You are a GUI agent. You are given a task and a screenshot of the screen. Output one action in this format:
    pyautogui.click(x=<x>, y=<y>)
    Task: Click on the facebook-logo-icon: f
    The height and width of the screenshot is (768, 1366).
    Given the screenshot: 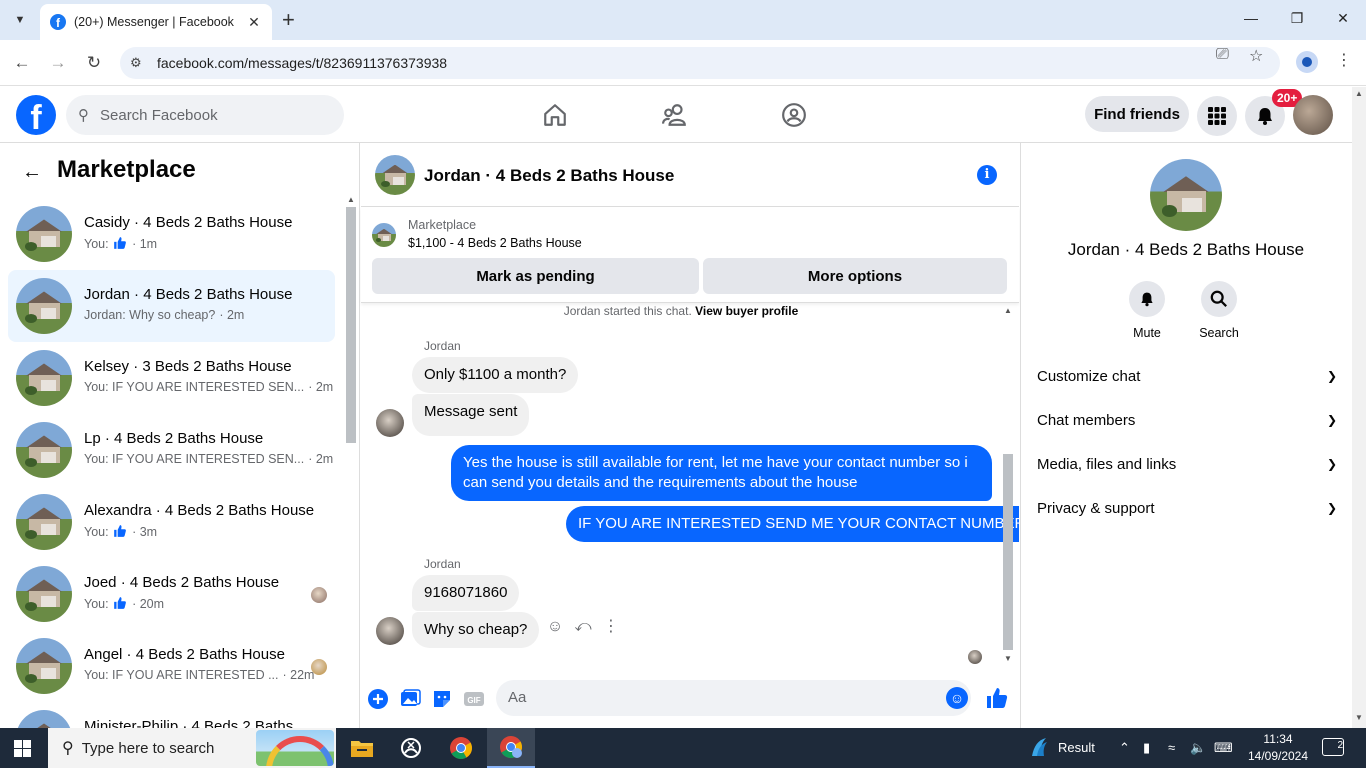 What is the action you would take?
    pyautogui.click(x=36, y=115)
    